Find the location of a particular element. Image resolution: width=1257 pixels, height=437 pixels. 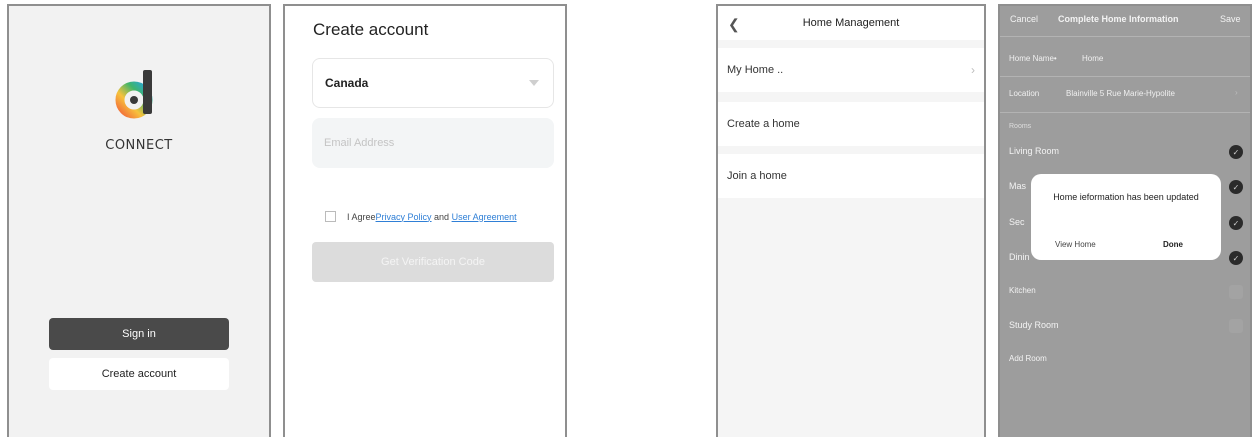

location-value: Blainville 5 Rue Marie-Hypolite is located at coordinates (1120, 93).